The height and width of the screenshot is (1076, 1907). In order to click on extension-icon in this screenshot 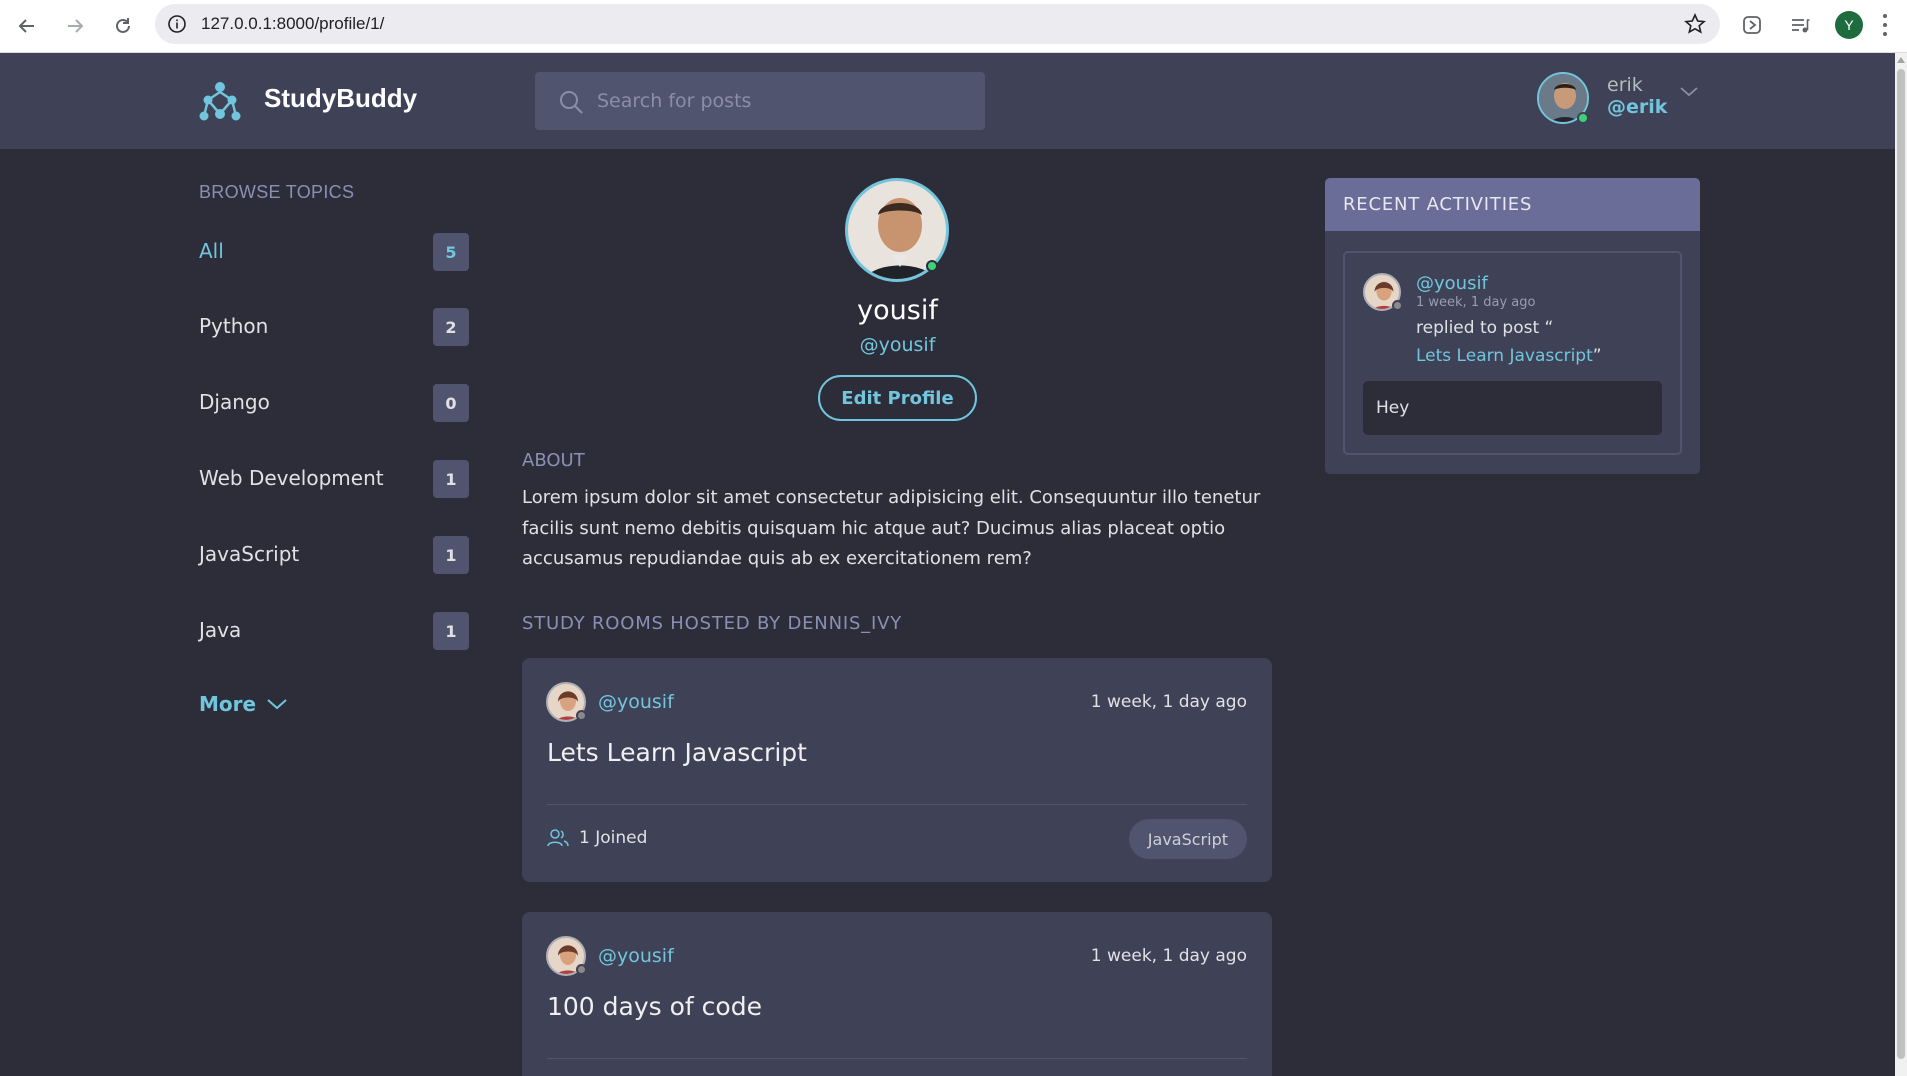, I will do `click(1752, 25)`.